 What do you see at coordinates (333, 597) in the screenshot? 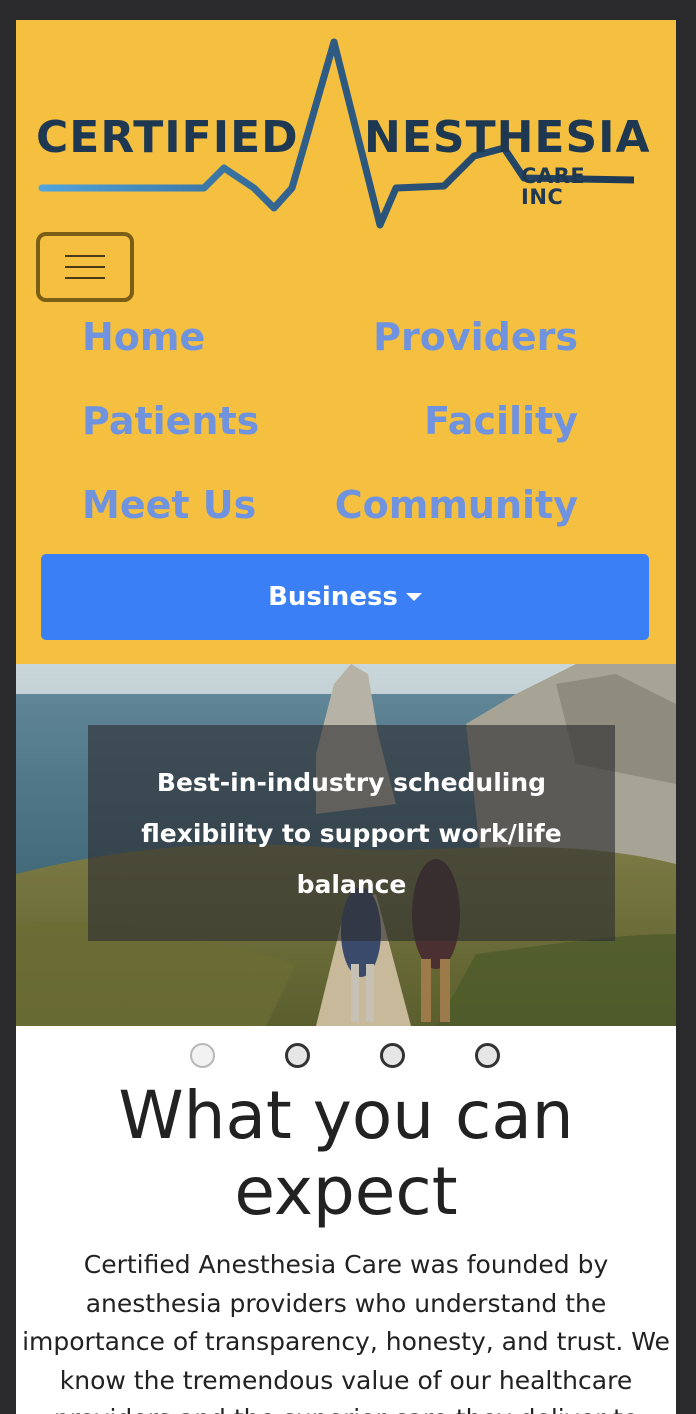
I see `business-dropdown-label: Business` at bounding box center [333, 597].